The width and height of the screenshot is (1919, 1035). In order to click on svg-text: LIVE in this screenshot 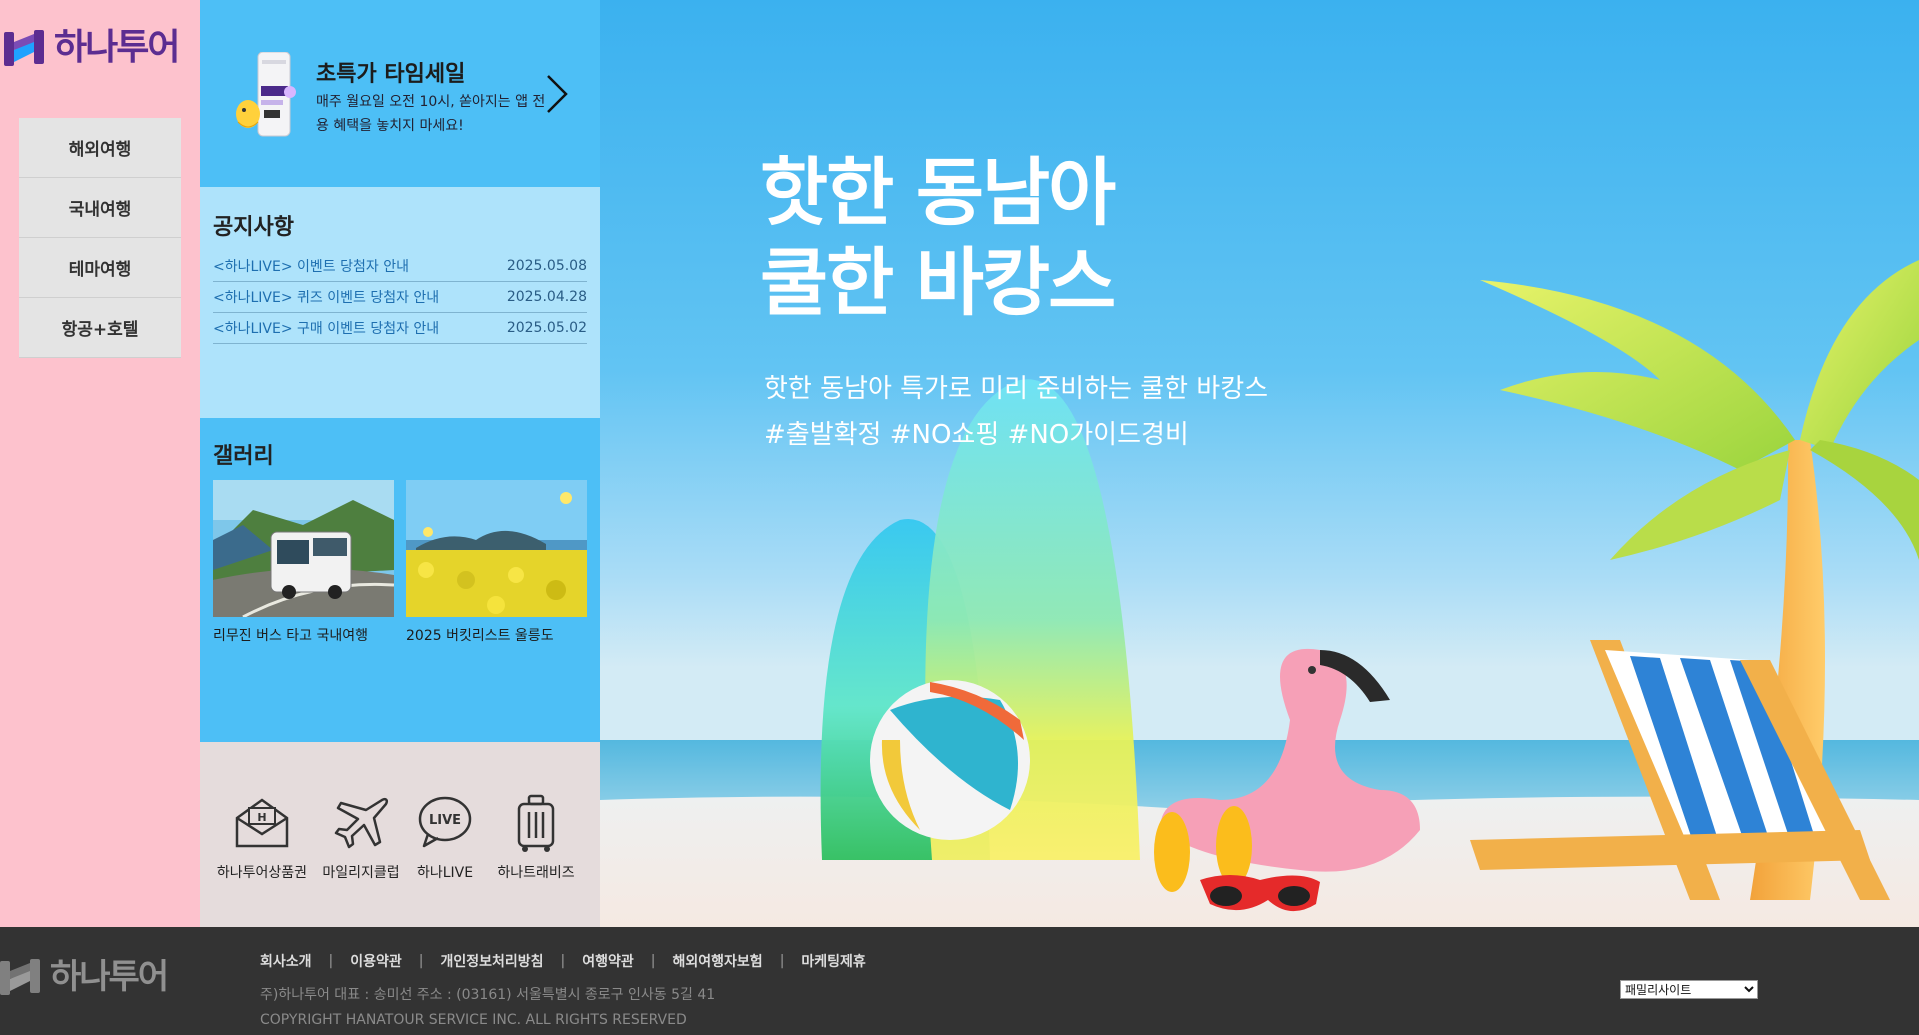, I will do `click(445, 820)`.